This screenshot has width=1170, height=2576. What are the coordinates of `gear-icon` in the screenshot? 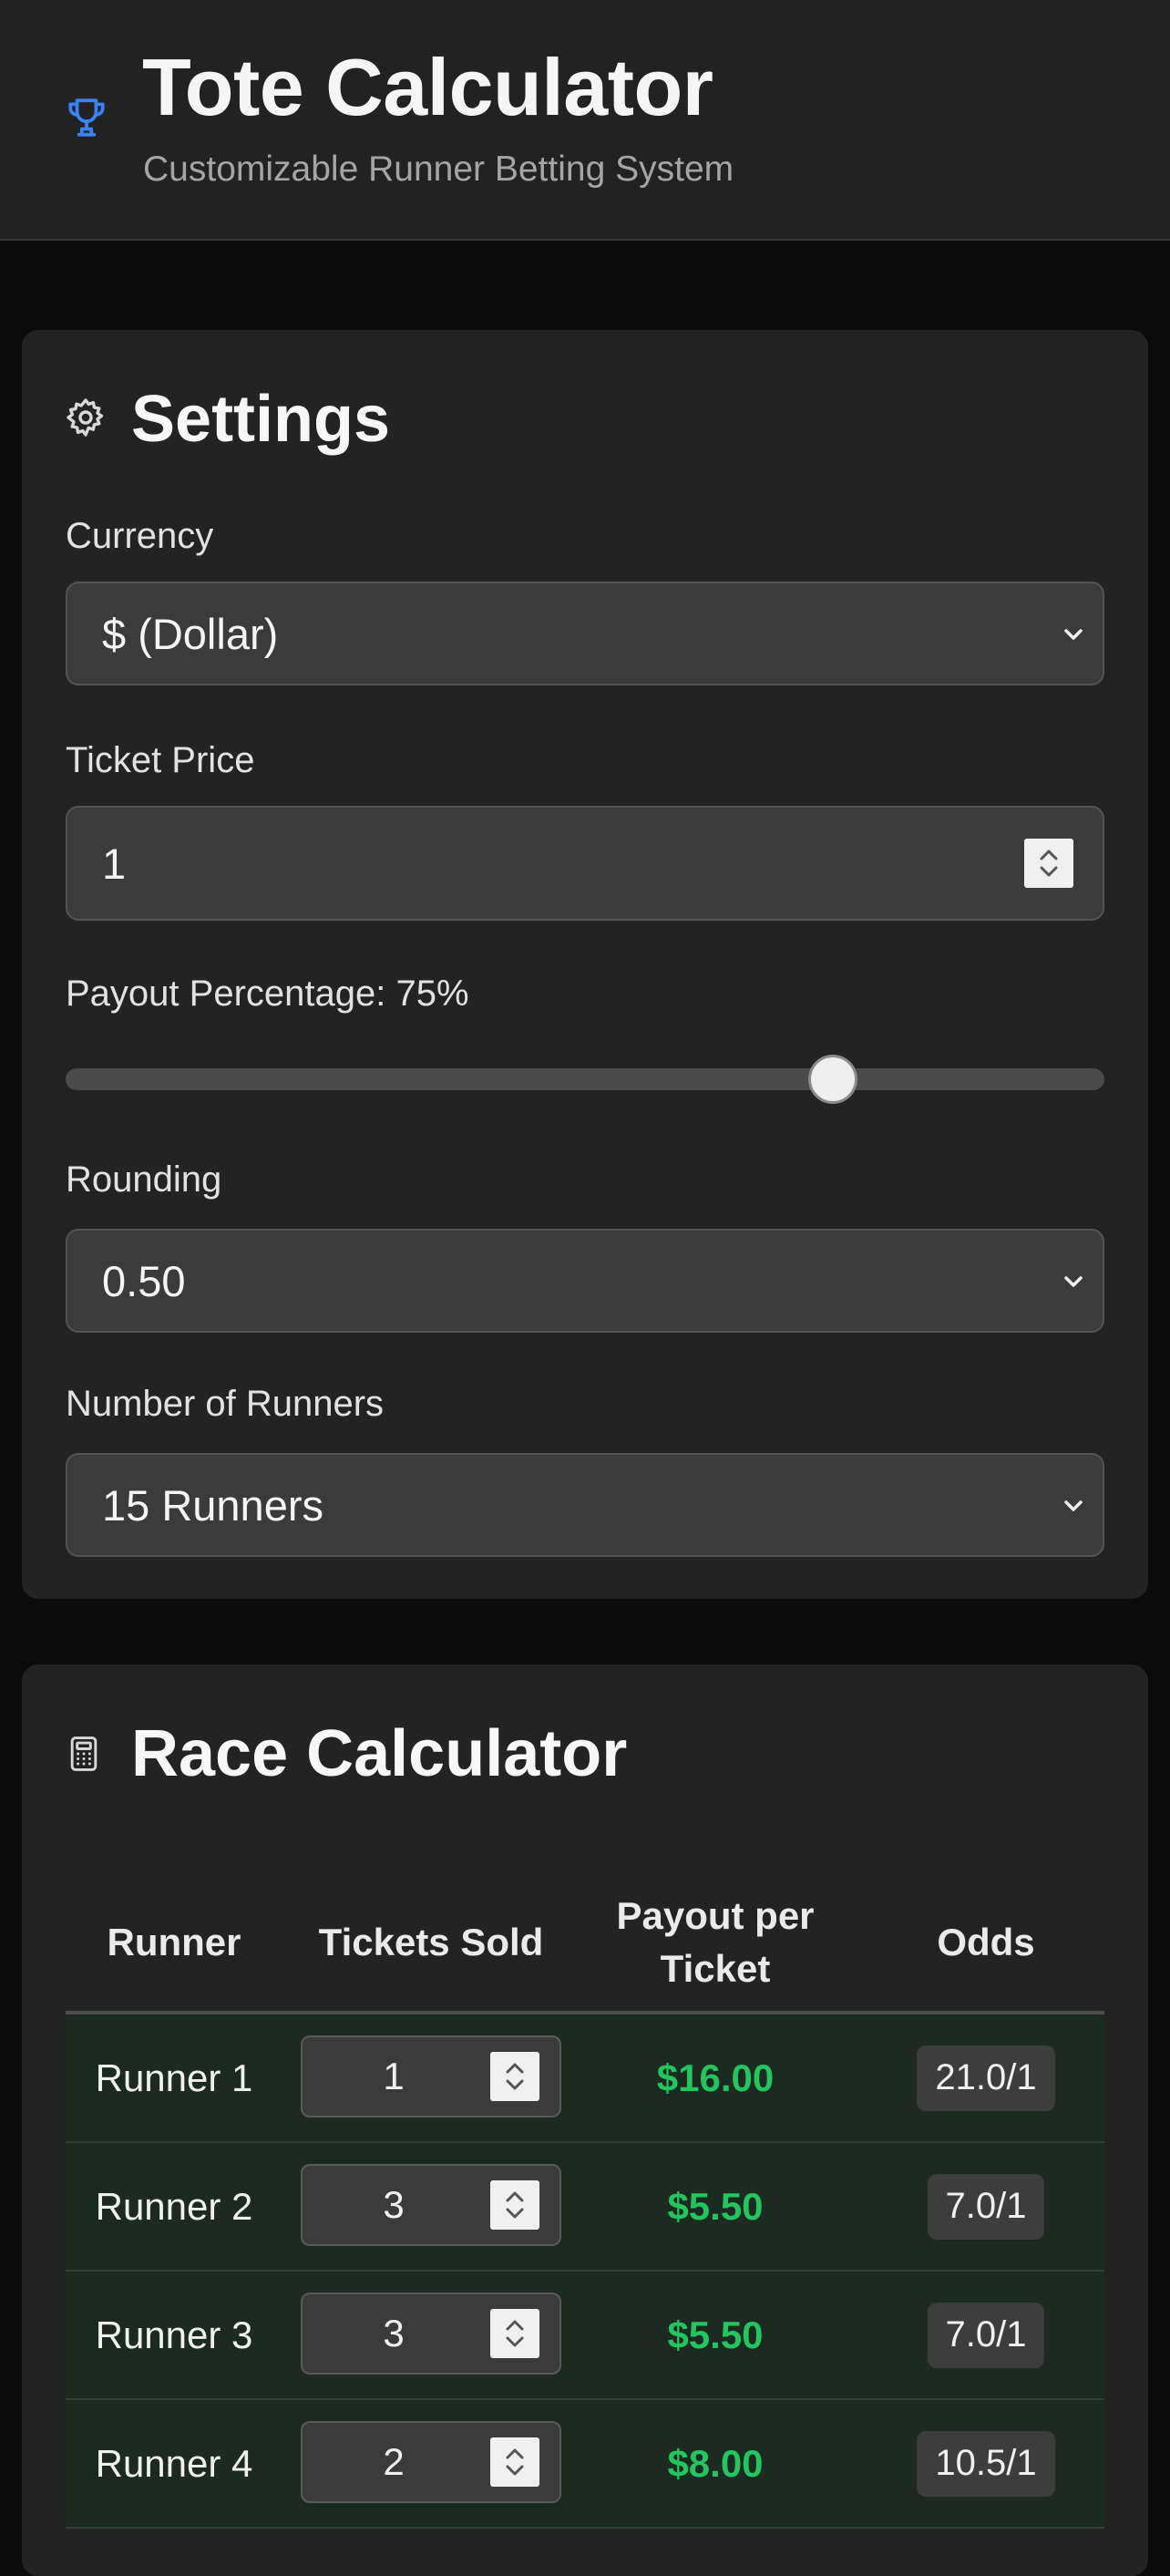 It's located at (86, 417).